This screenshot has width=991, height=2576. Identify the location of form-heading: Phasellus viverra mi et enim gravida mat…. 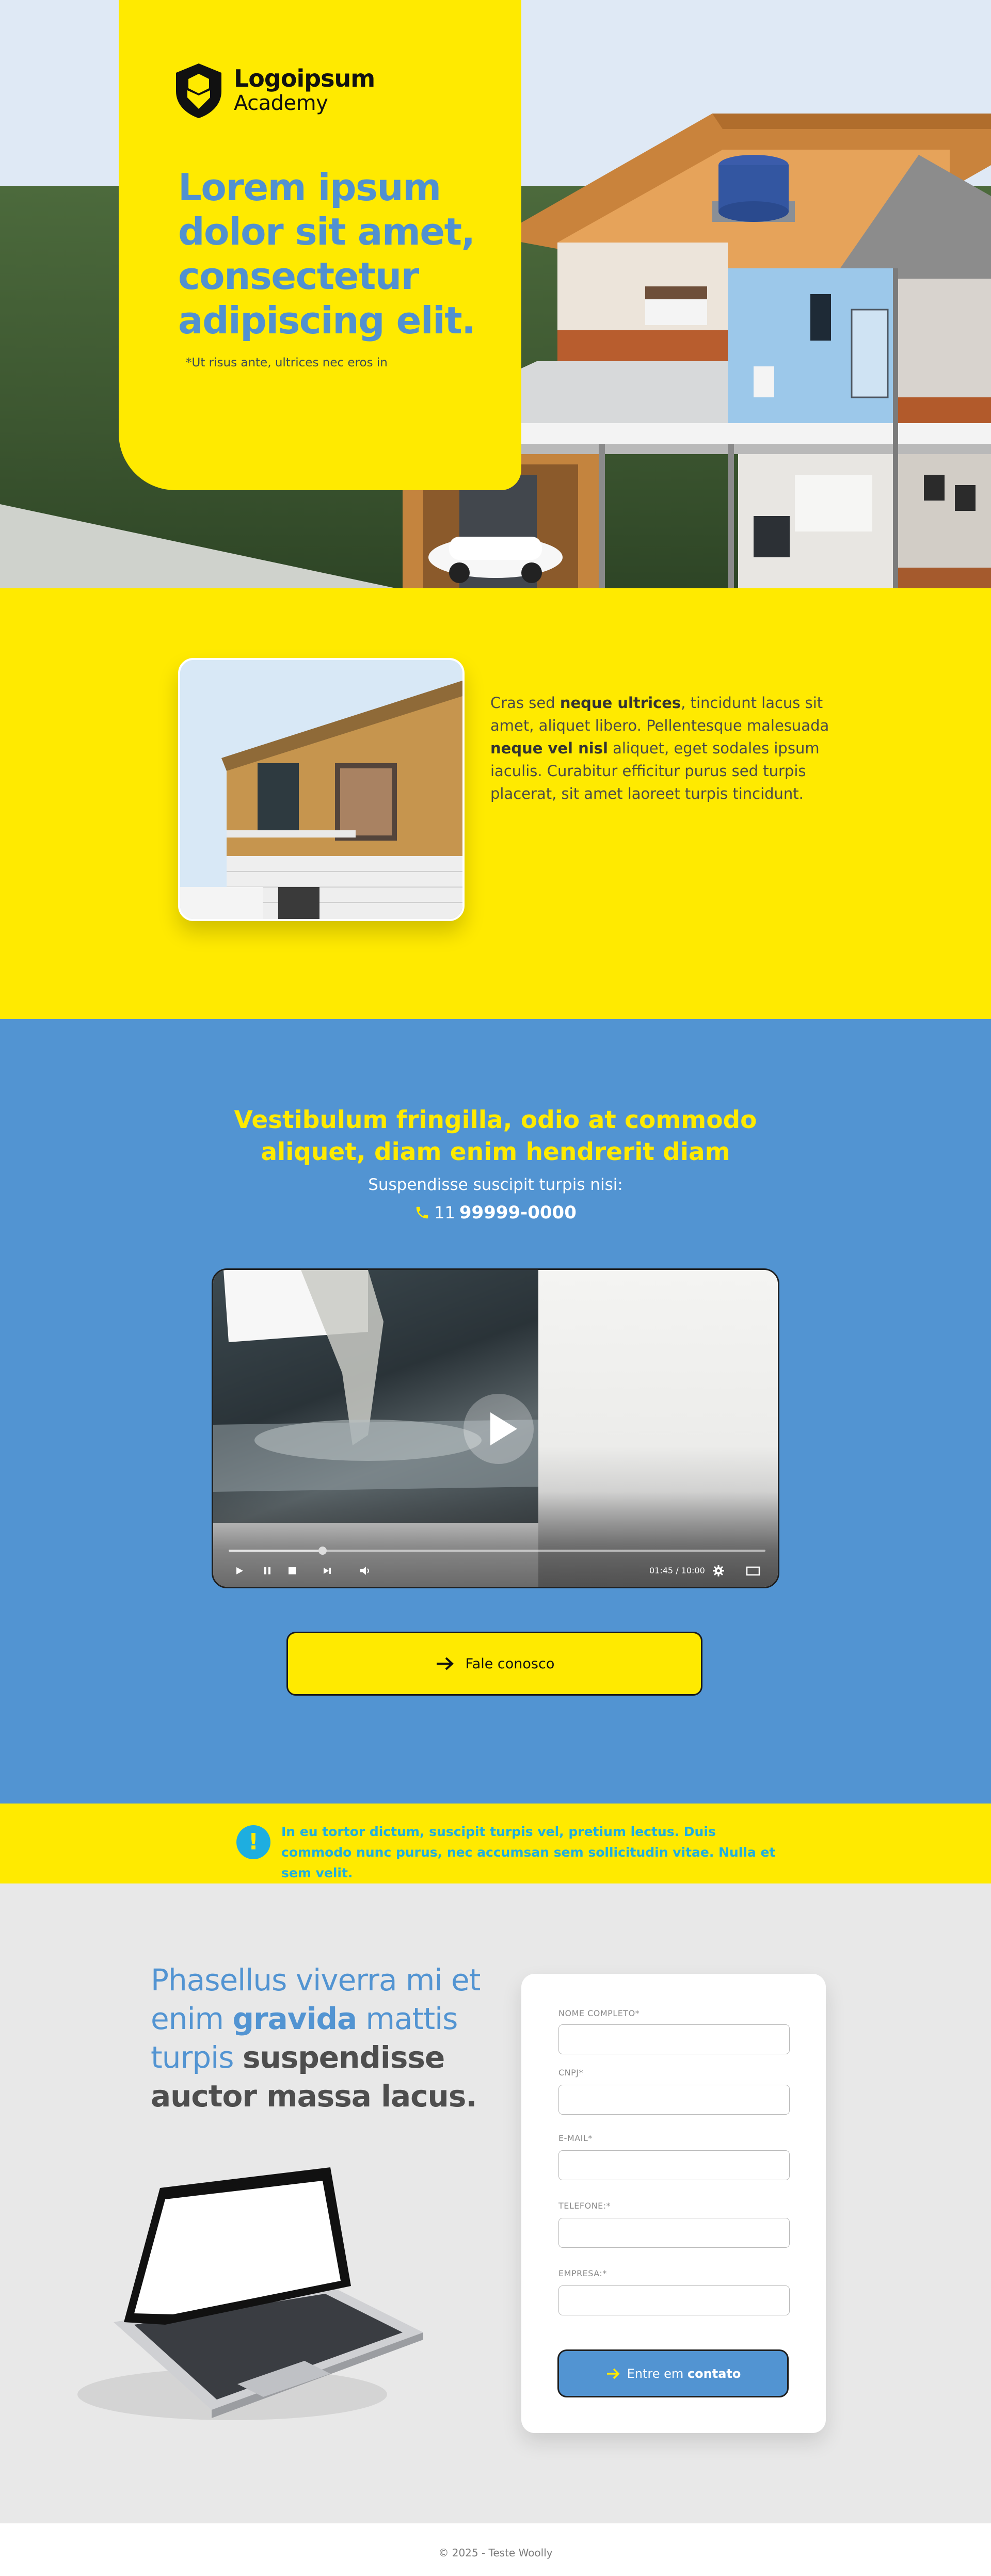
(318, 2039).